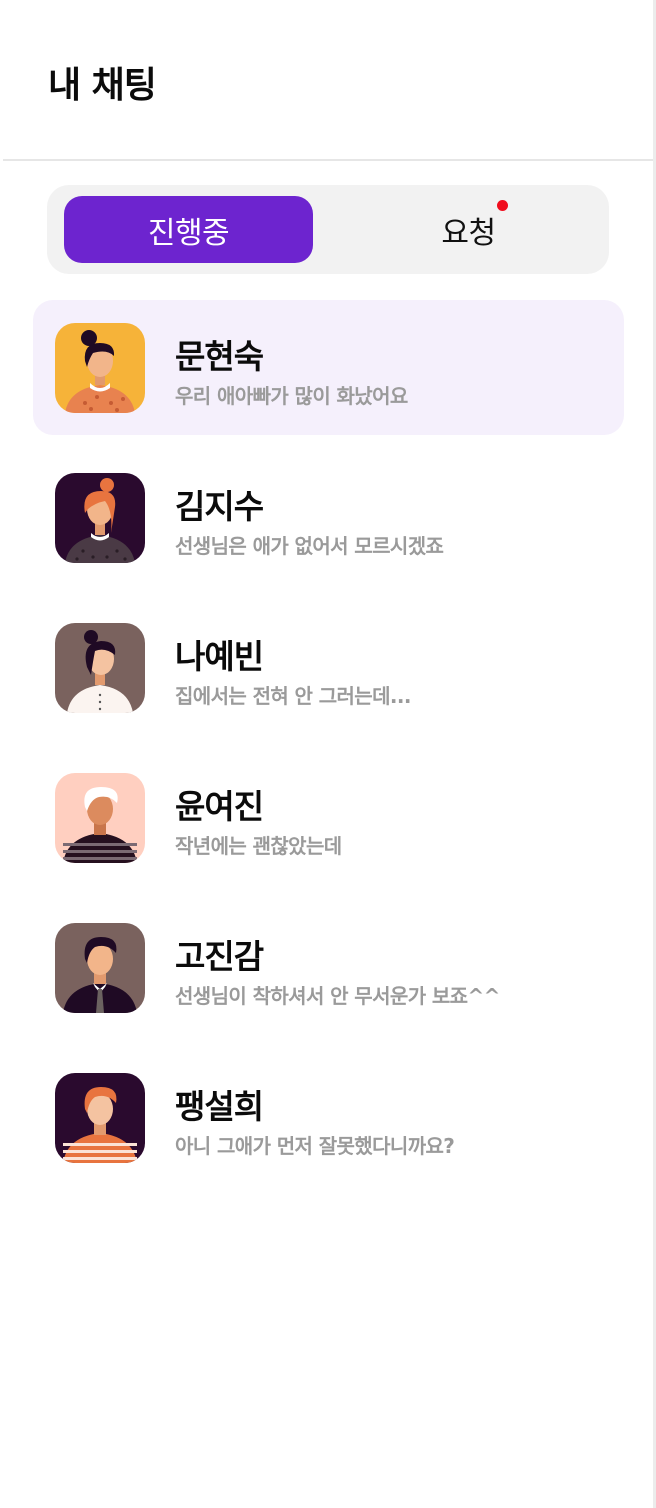  I want to click on header: 내 채팅, so click(326, 80).